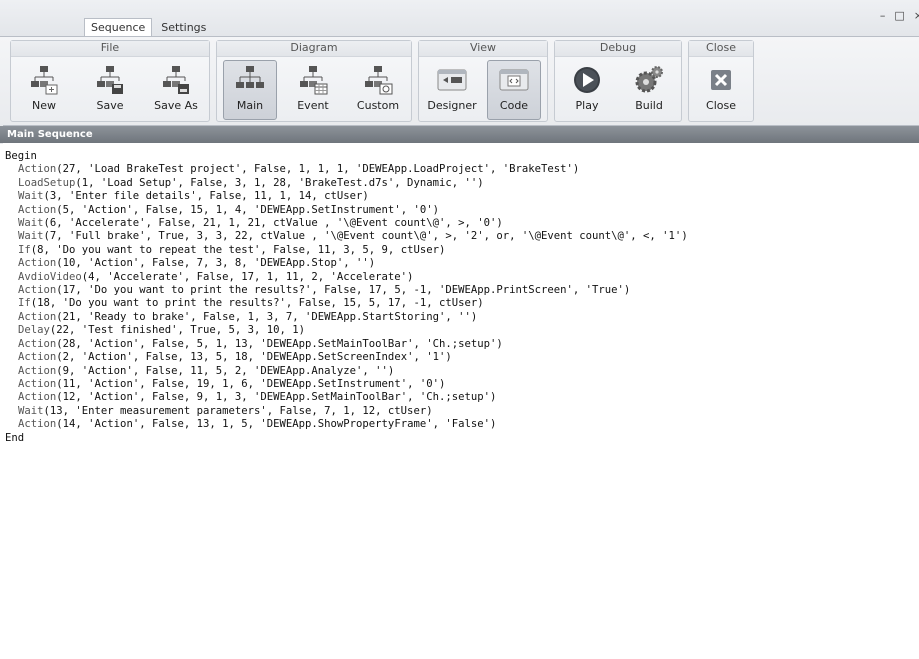  Describe the element at coordinates (916, 15) in the screenshot. I see `close-window-button: ×` at that location.